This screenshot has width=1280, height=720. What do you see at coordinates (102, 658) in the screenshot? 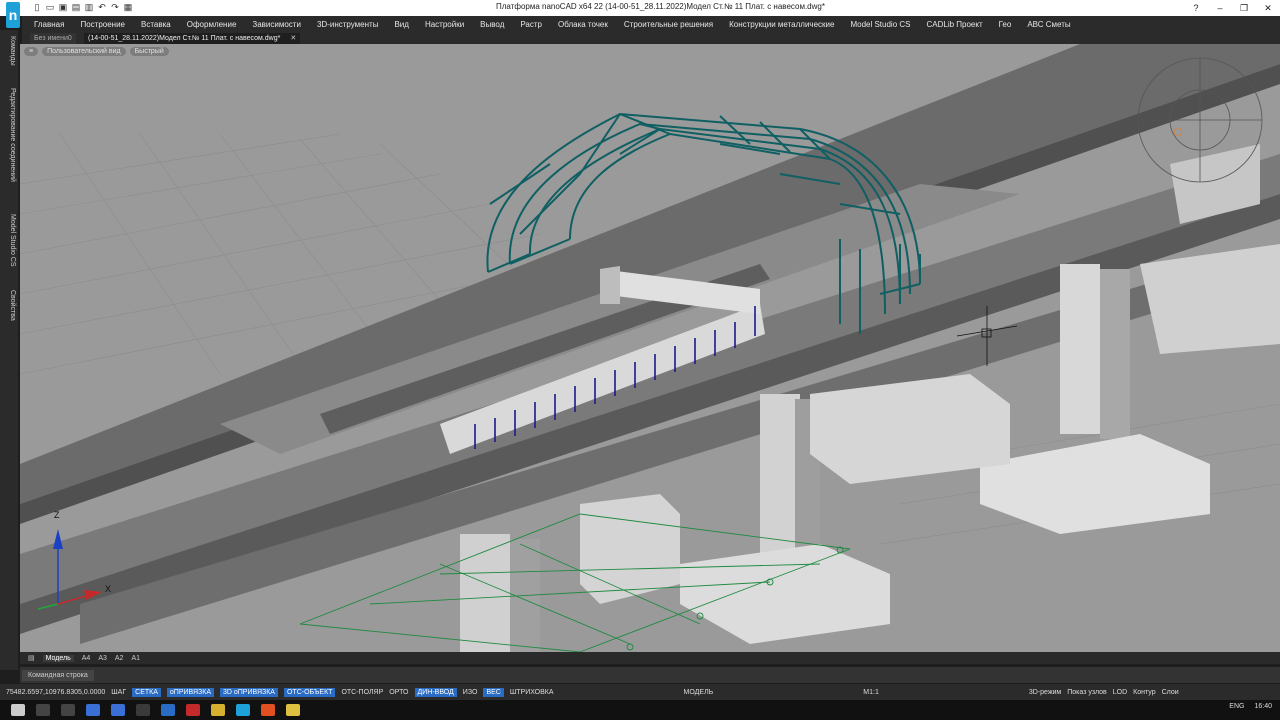
I see `tab-a3: A3` at bounding box center [102, 658].